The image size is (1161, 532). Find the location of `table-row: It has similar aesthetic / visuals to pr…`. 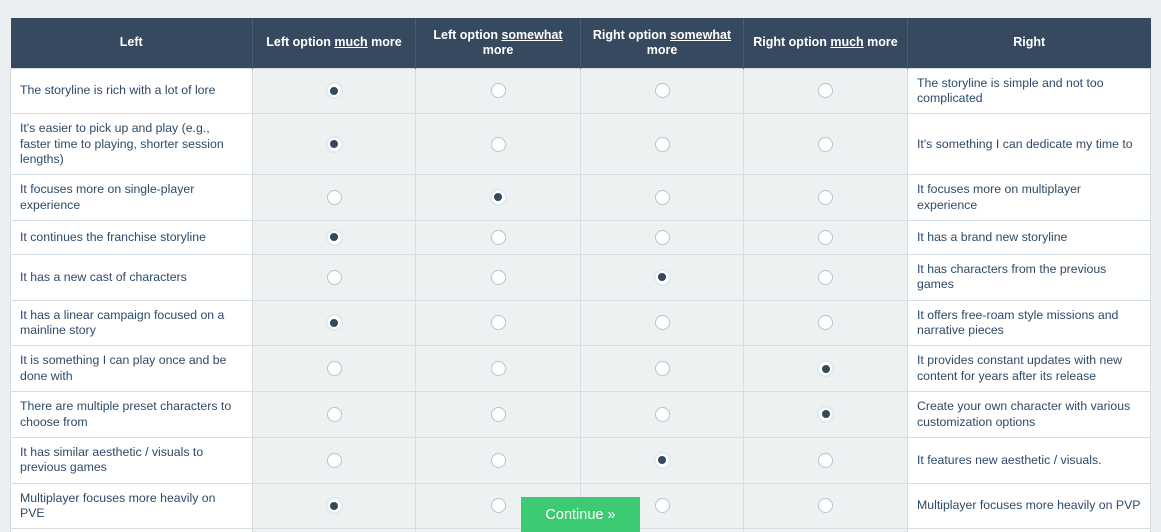

table-row: It has similar aesthetic / visuals to pr… is located at coordinates (580, 460).